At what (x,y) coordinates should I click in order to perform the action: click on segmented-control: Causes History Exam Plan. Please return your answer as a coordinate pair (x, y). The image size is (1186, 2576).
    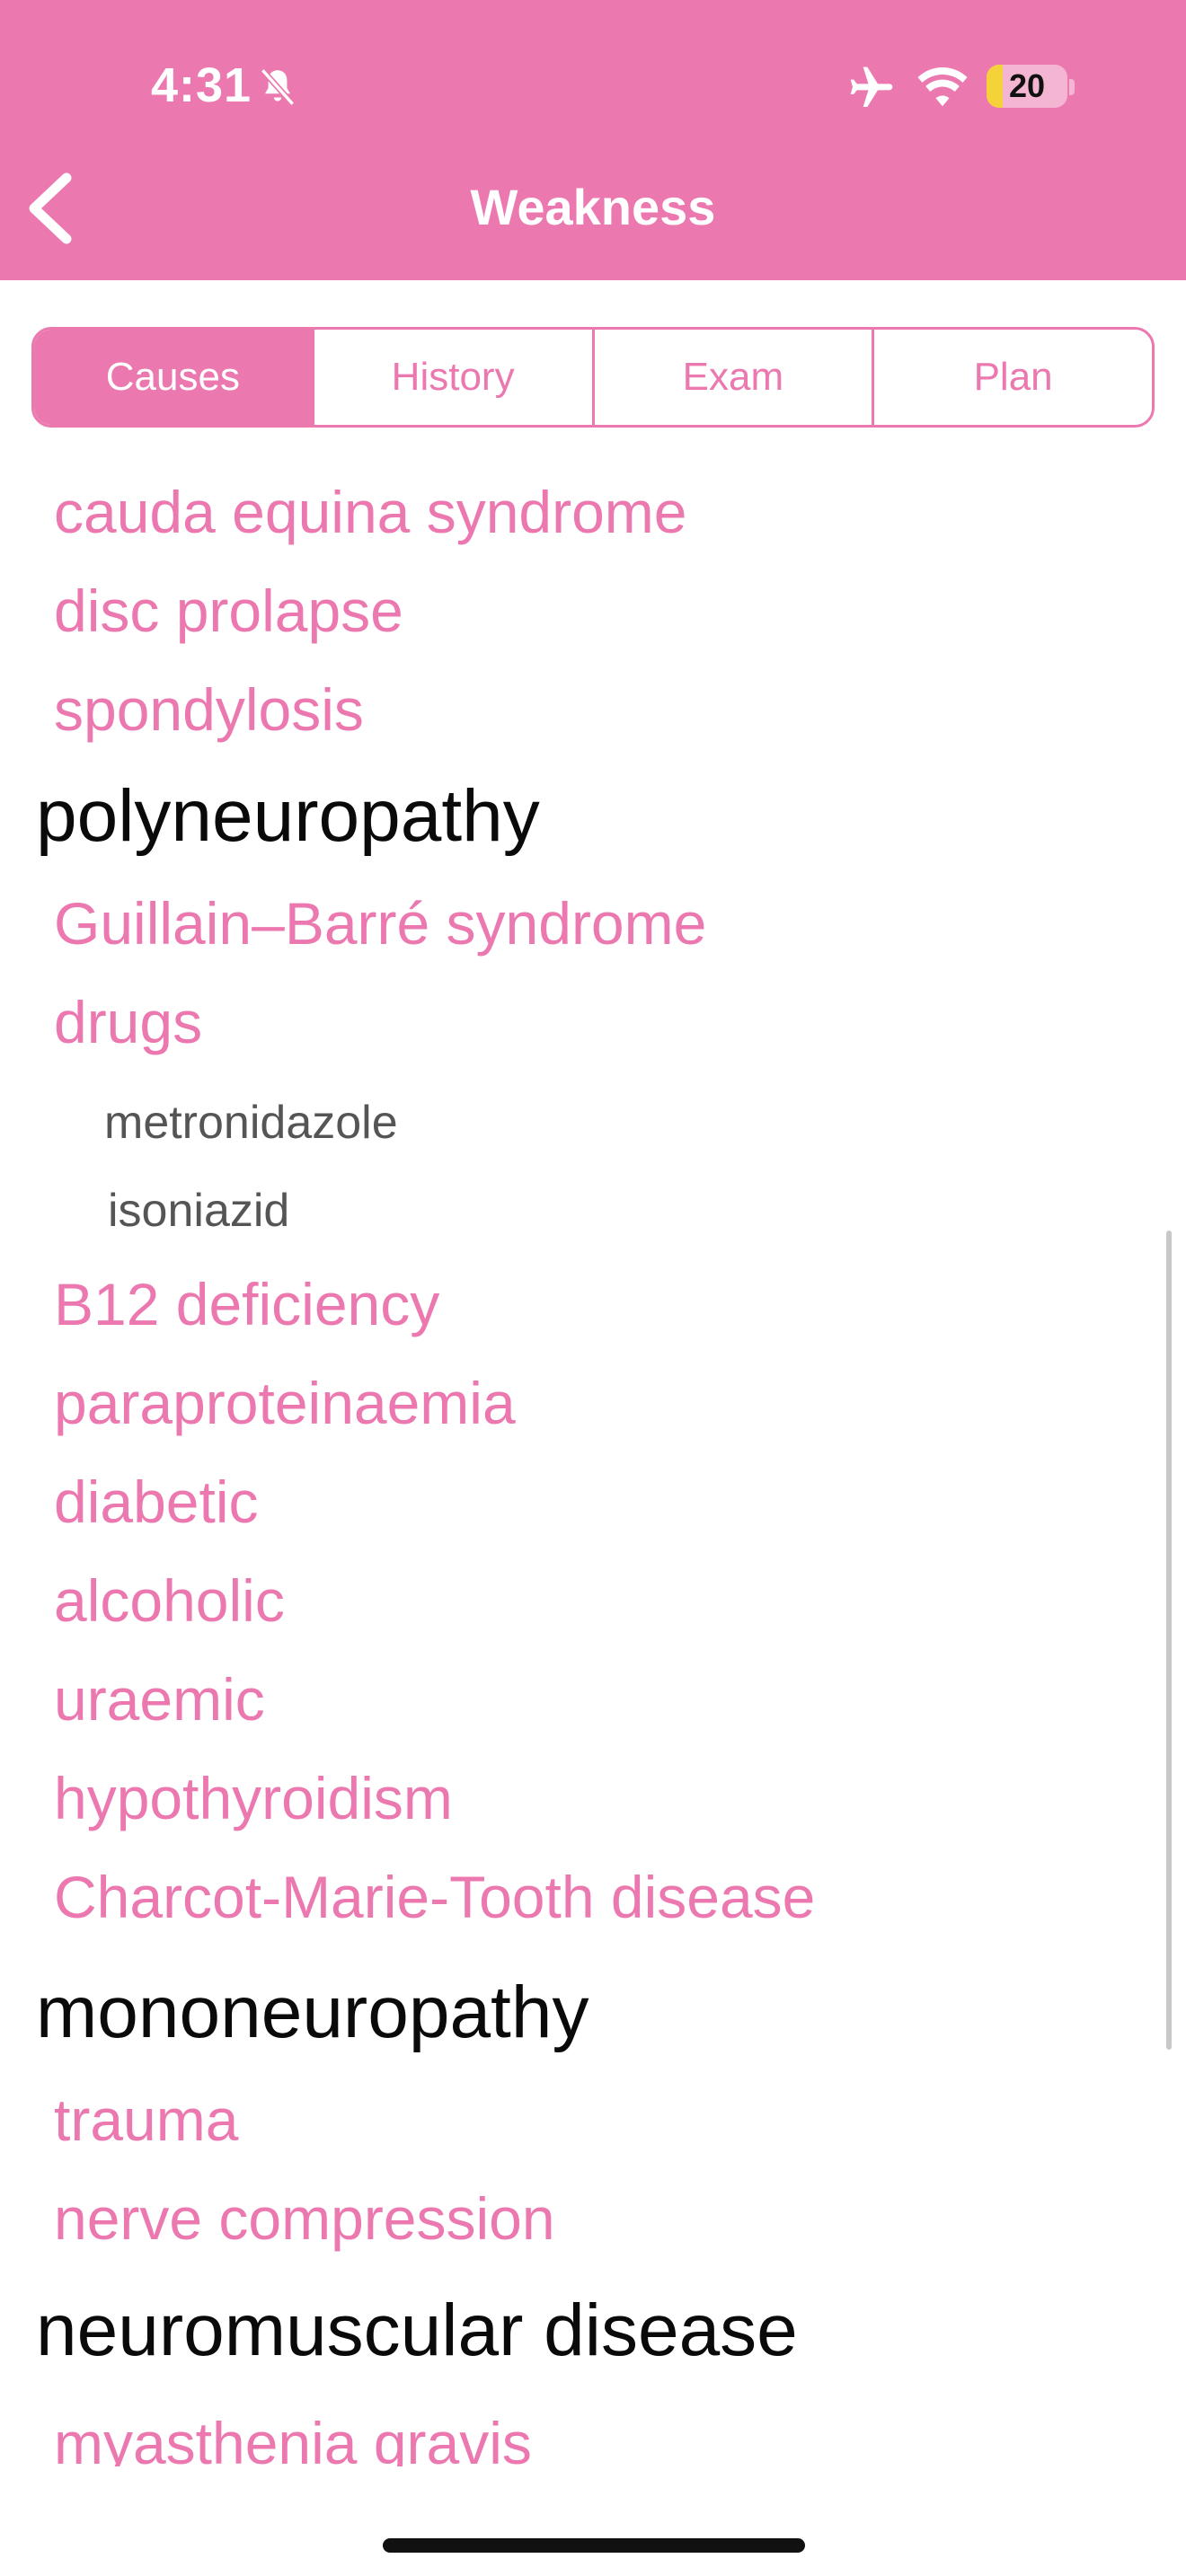
    Looking at the image, I should click on (593, 377).